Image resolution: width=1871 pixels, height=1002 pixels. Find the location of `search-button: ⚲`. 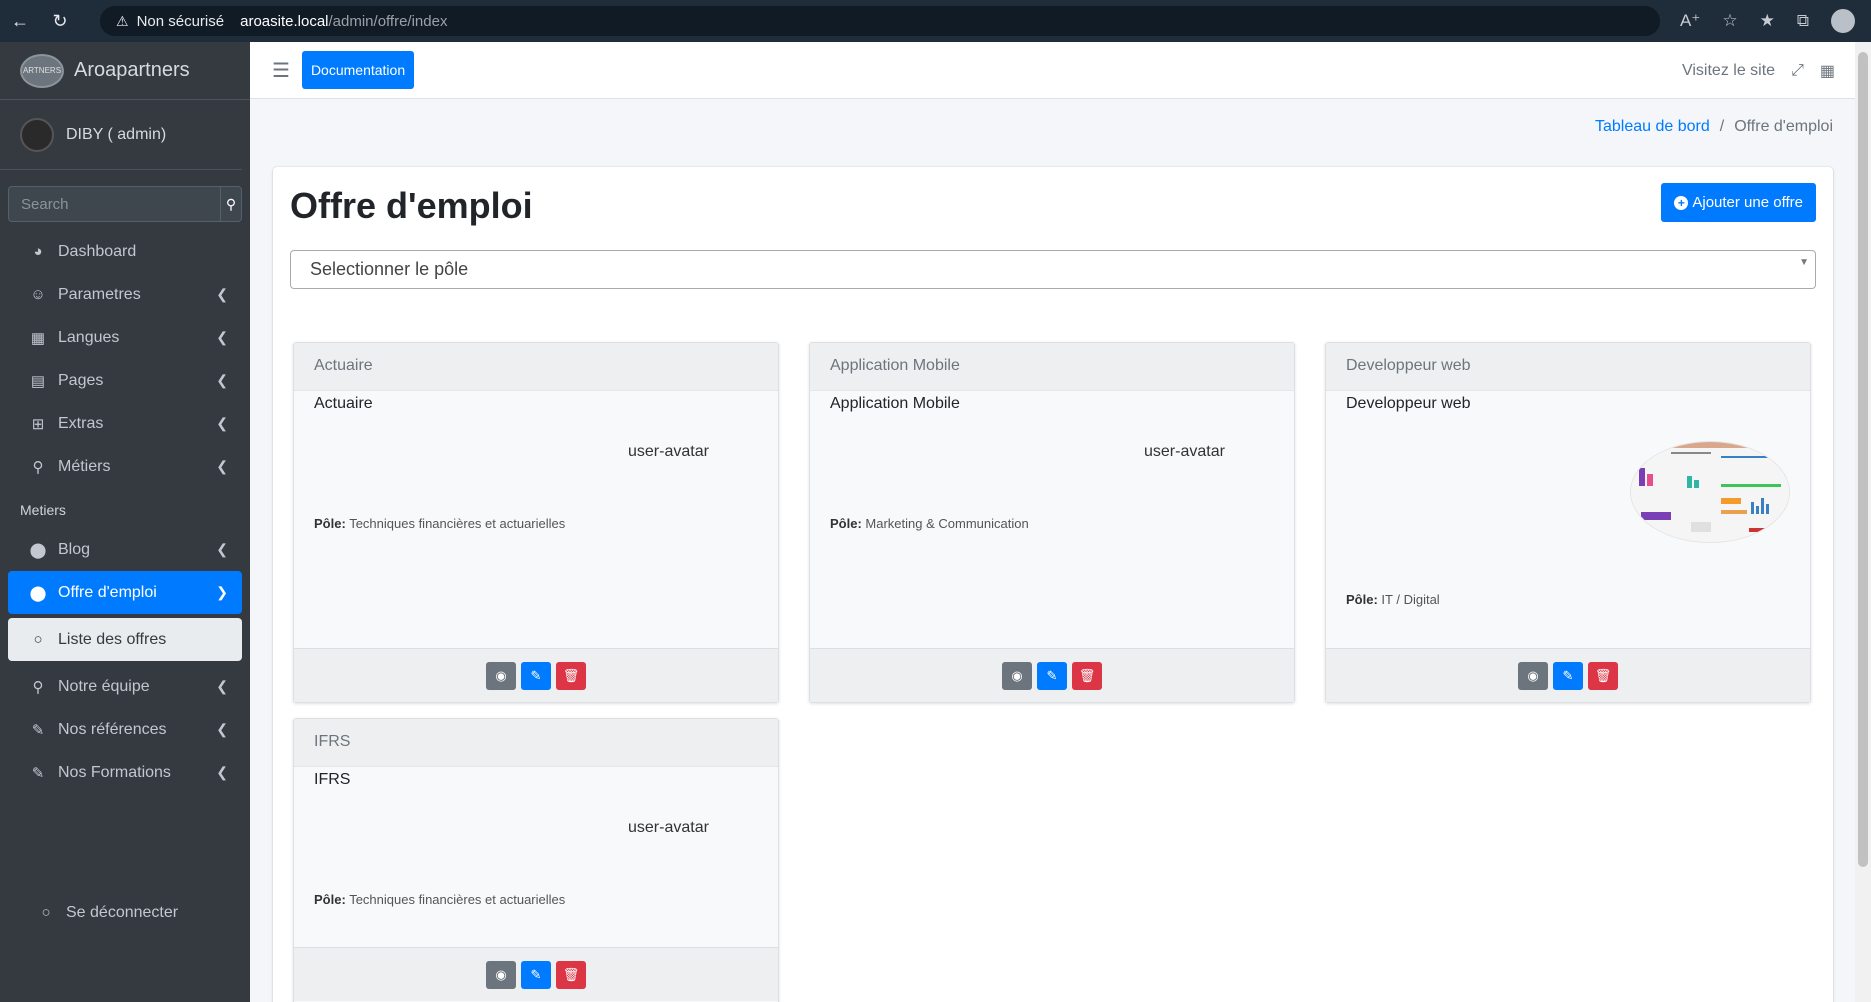

search-button: ⚲ is located at coordinates (231, 204).